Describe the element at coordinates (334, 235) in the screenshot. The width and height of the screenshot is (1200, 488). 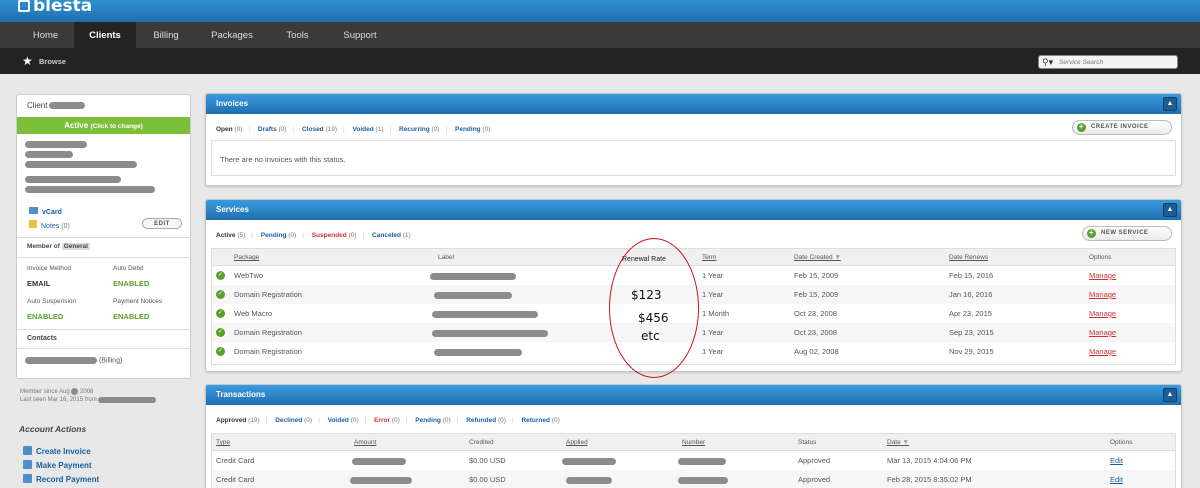
I see `tab-suspended: Suspended (0)` at that location.